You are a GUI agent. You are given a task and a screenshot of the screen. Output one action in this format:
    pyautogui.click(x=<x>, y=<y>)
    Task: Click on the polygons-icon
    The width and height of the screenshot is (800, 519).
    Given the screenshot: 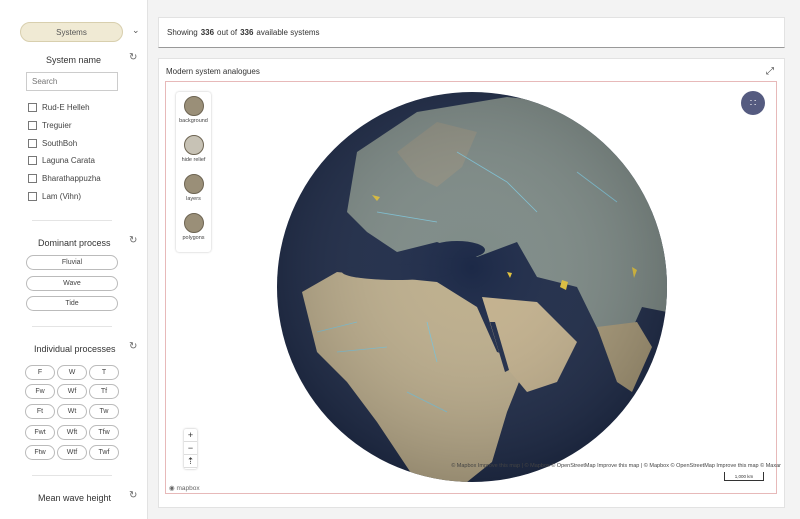 What is the action you would take?
    pyautogui.click(x=193, y=223)
    